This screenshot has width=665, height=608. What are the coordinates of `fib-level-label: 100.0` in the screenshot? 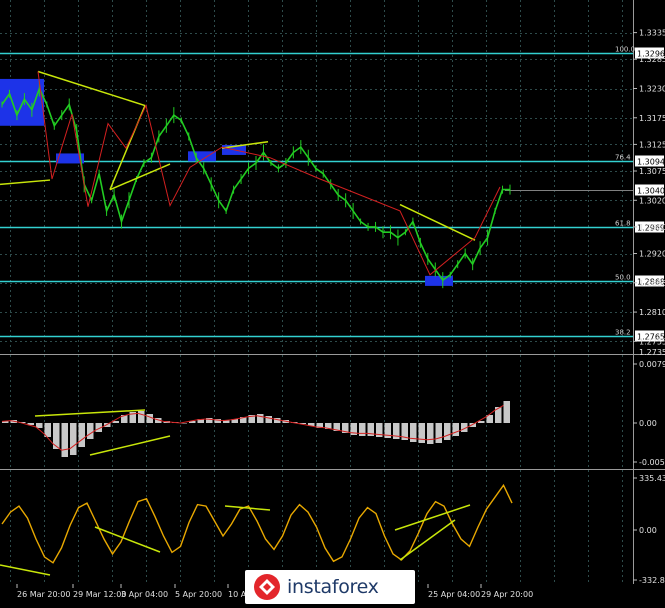 It's located at (625, 50).